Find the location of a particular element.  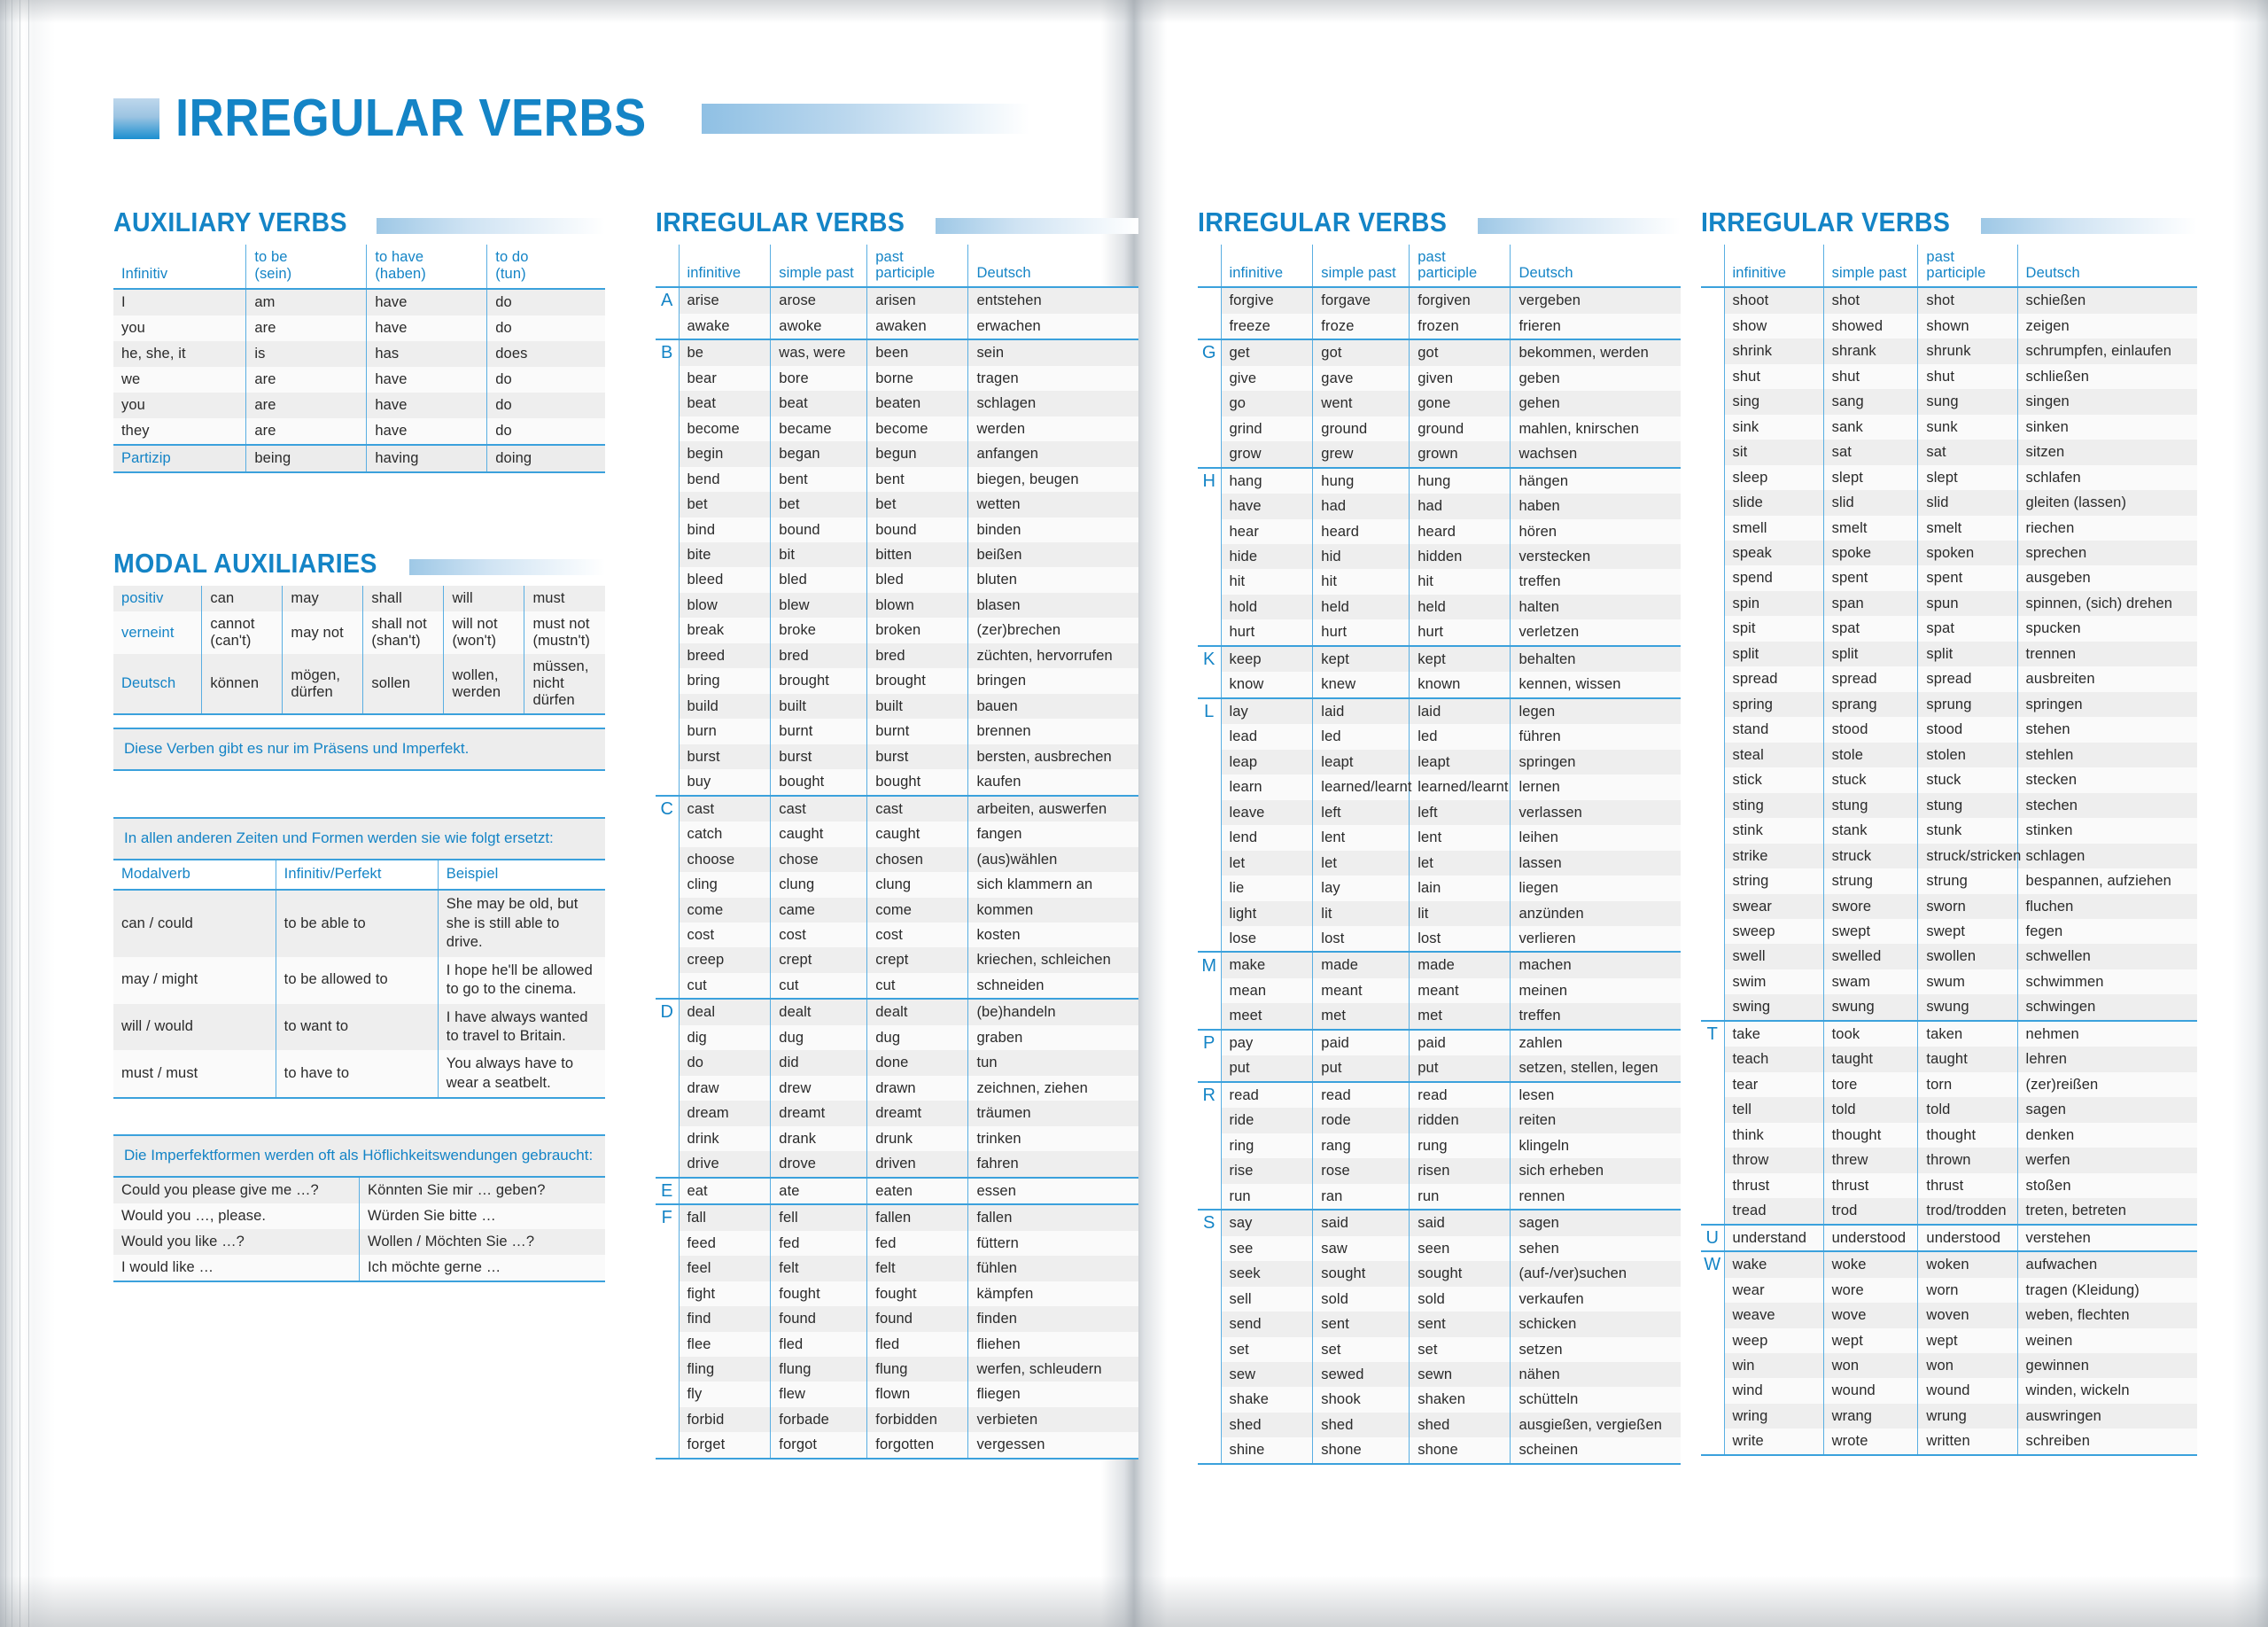

verb-cell: know is located at coordinates (1266, 685).